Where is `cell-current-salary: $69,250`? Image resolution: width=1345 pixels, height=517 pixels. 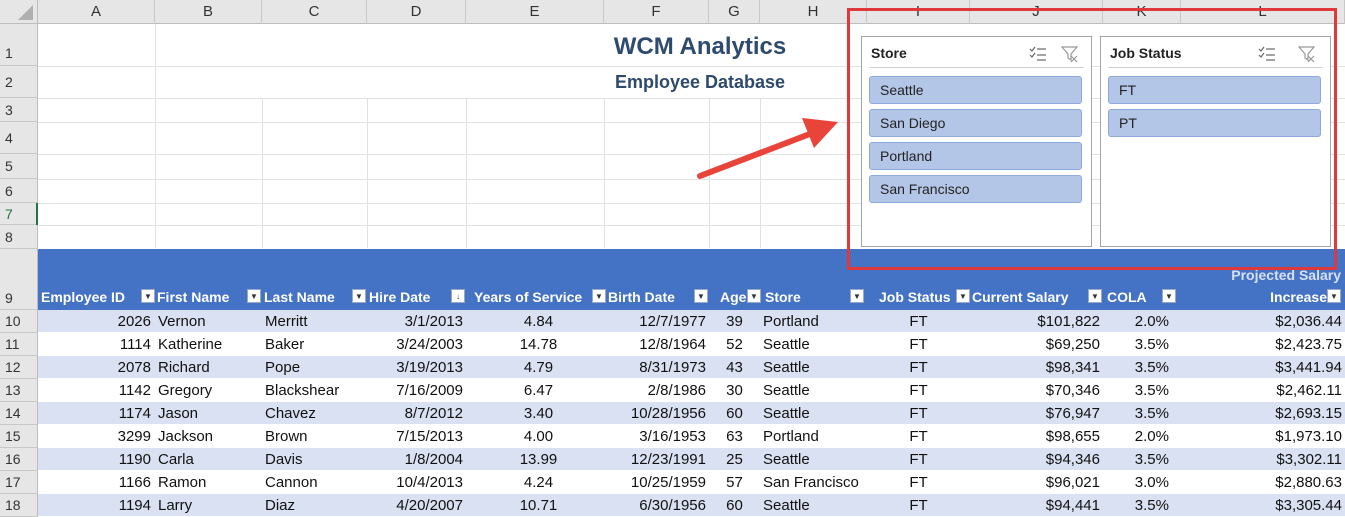
cell-current-salary: $69,250 is located at coordinates (1036, 344).